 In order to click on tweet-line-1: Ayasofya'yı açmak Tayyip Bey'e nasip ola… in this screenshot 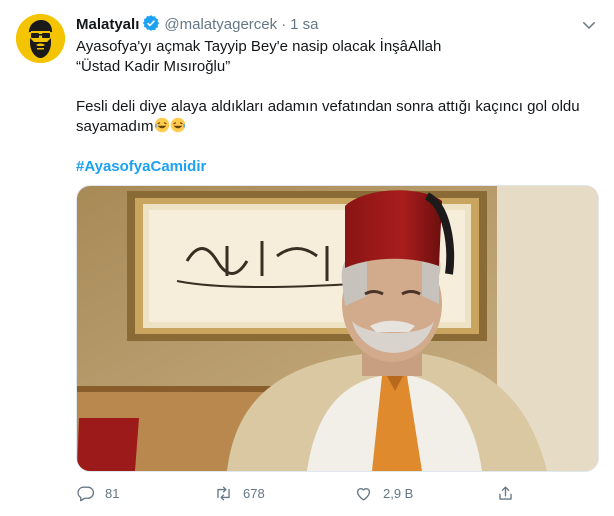, I will do `click(259, 46)`.